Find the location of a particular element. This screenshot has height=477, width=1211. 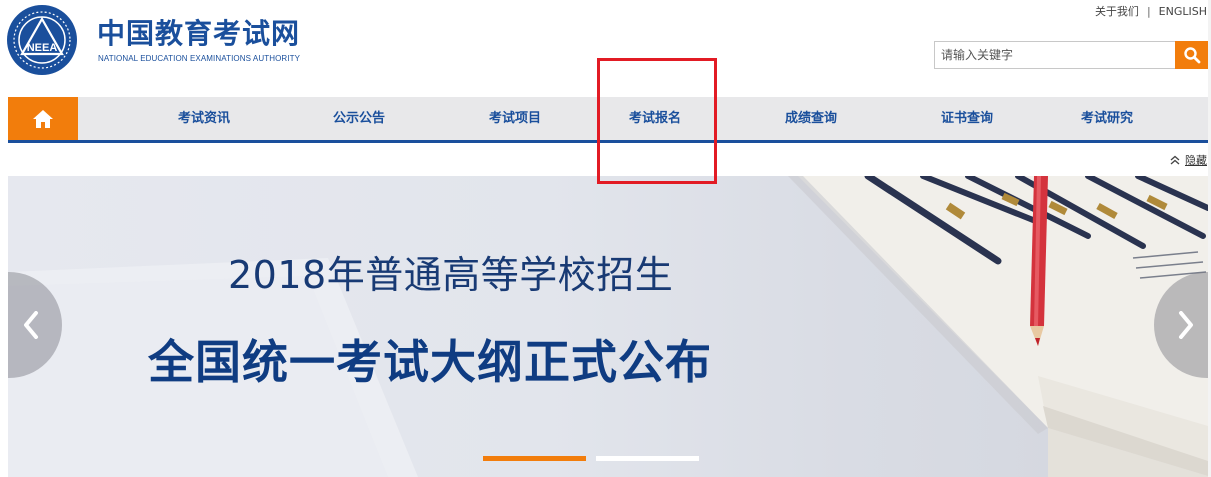

nav-item-exam-registration: 考试报名 is located at coordinates (655, 118).